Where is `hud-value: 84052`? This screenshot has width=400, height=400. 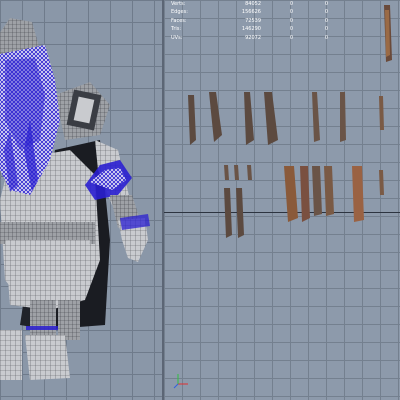
hud-value: 84052 is located at coordinates (253, 3).